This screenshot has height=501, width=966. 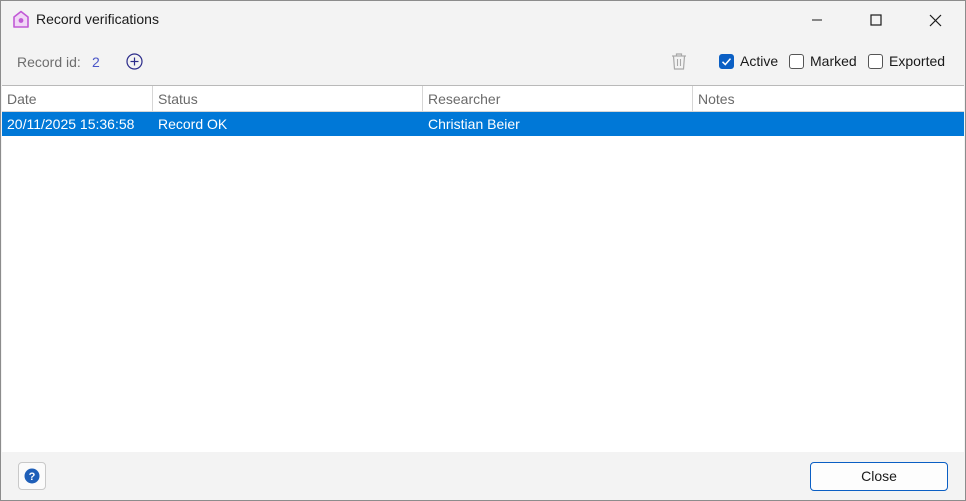 I want to click on column-header-researcher: Researcher, so click(x=558, y=98).